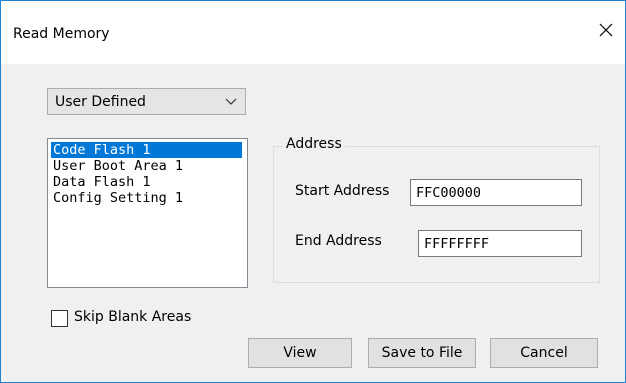 The image size is (626, 383). I want to click on dropdown-value: User Defined, so click(100, 102).